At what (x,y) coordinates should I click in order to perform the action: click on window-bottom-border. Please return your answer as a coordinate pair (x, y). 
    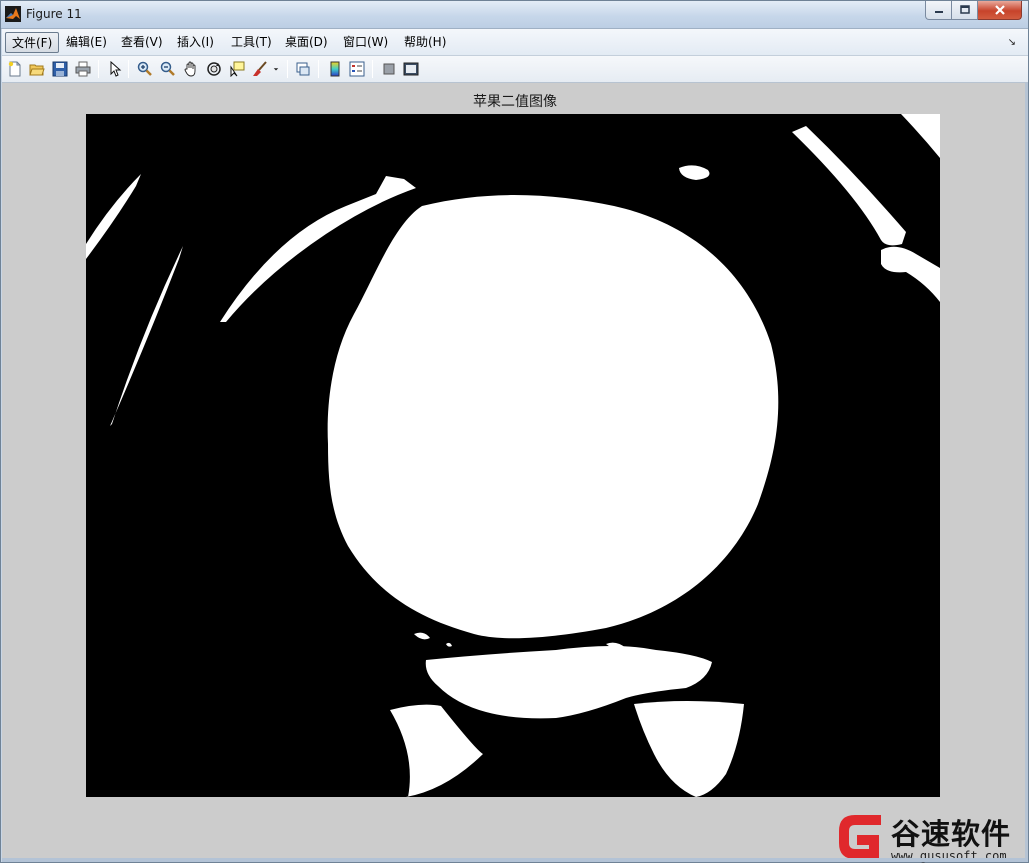
    Looking at the image, I should click on (515, 860).